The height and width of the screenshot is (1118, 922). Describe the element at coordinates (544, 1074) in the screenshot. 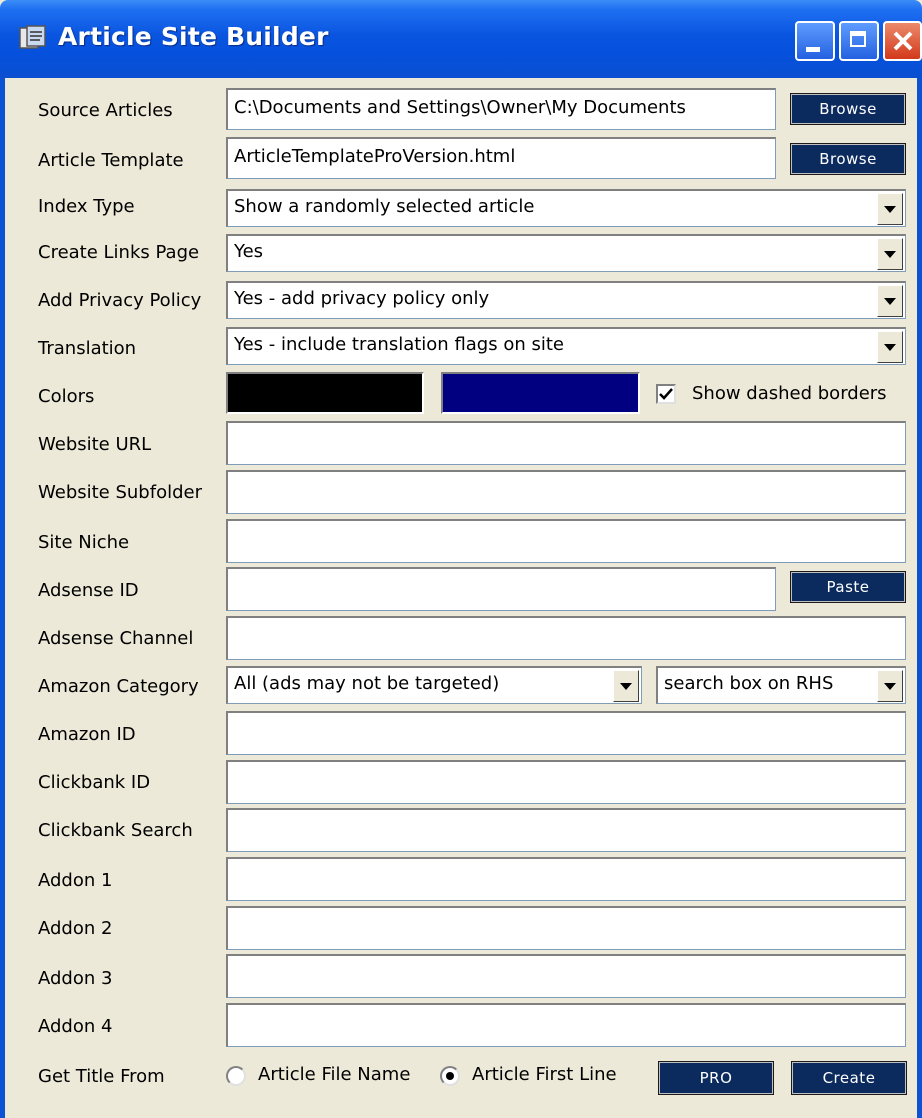

I see `article-first-line-label: Article First Line` at that location.